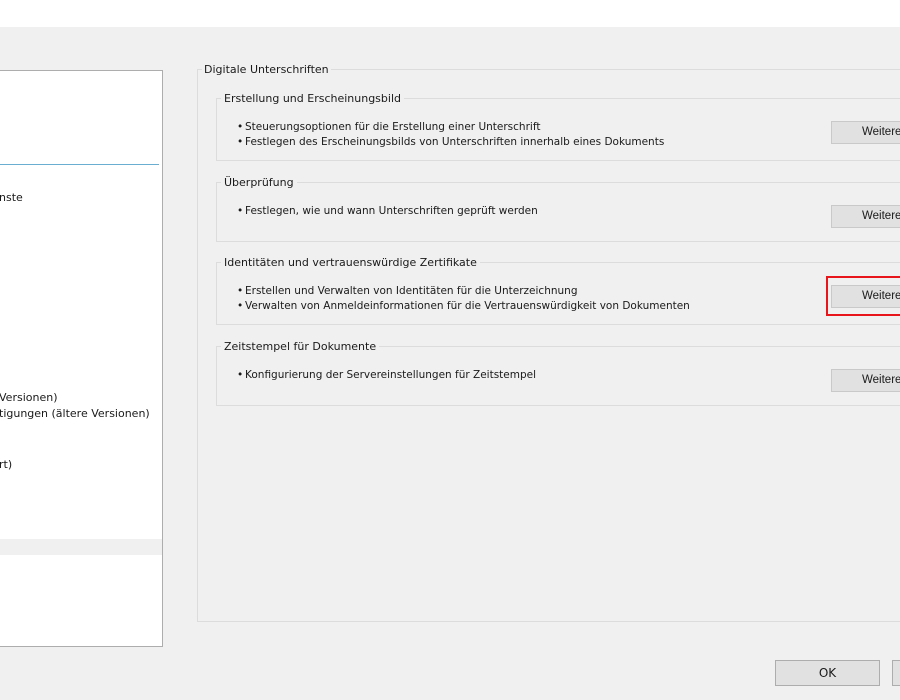 The image size is (900, 700). What do you see at coordinates (259, 182) in the screenshot?
I see `group-title: Überprüfung` at bounding box center [259, 182].